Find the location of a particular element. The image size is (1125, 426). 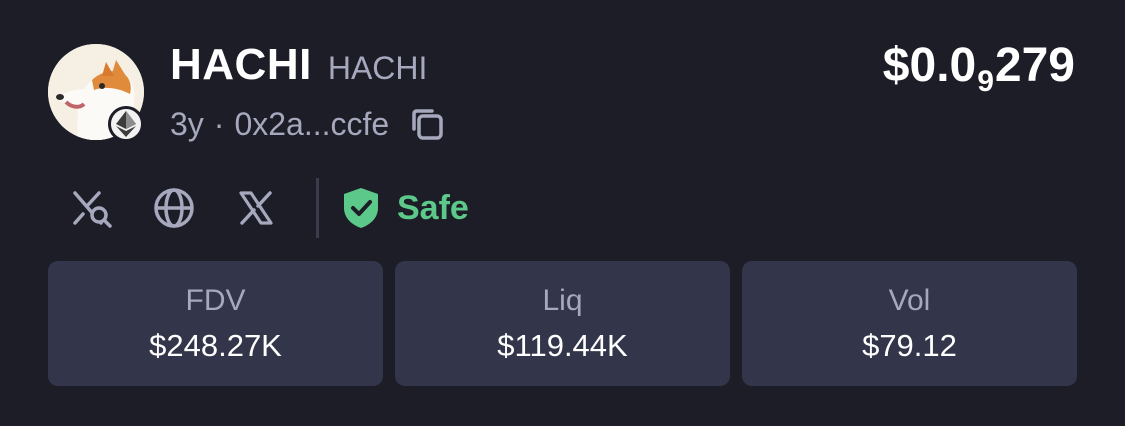

ethereum-icon is located at coordinates (126, 124).